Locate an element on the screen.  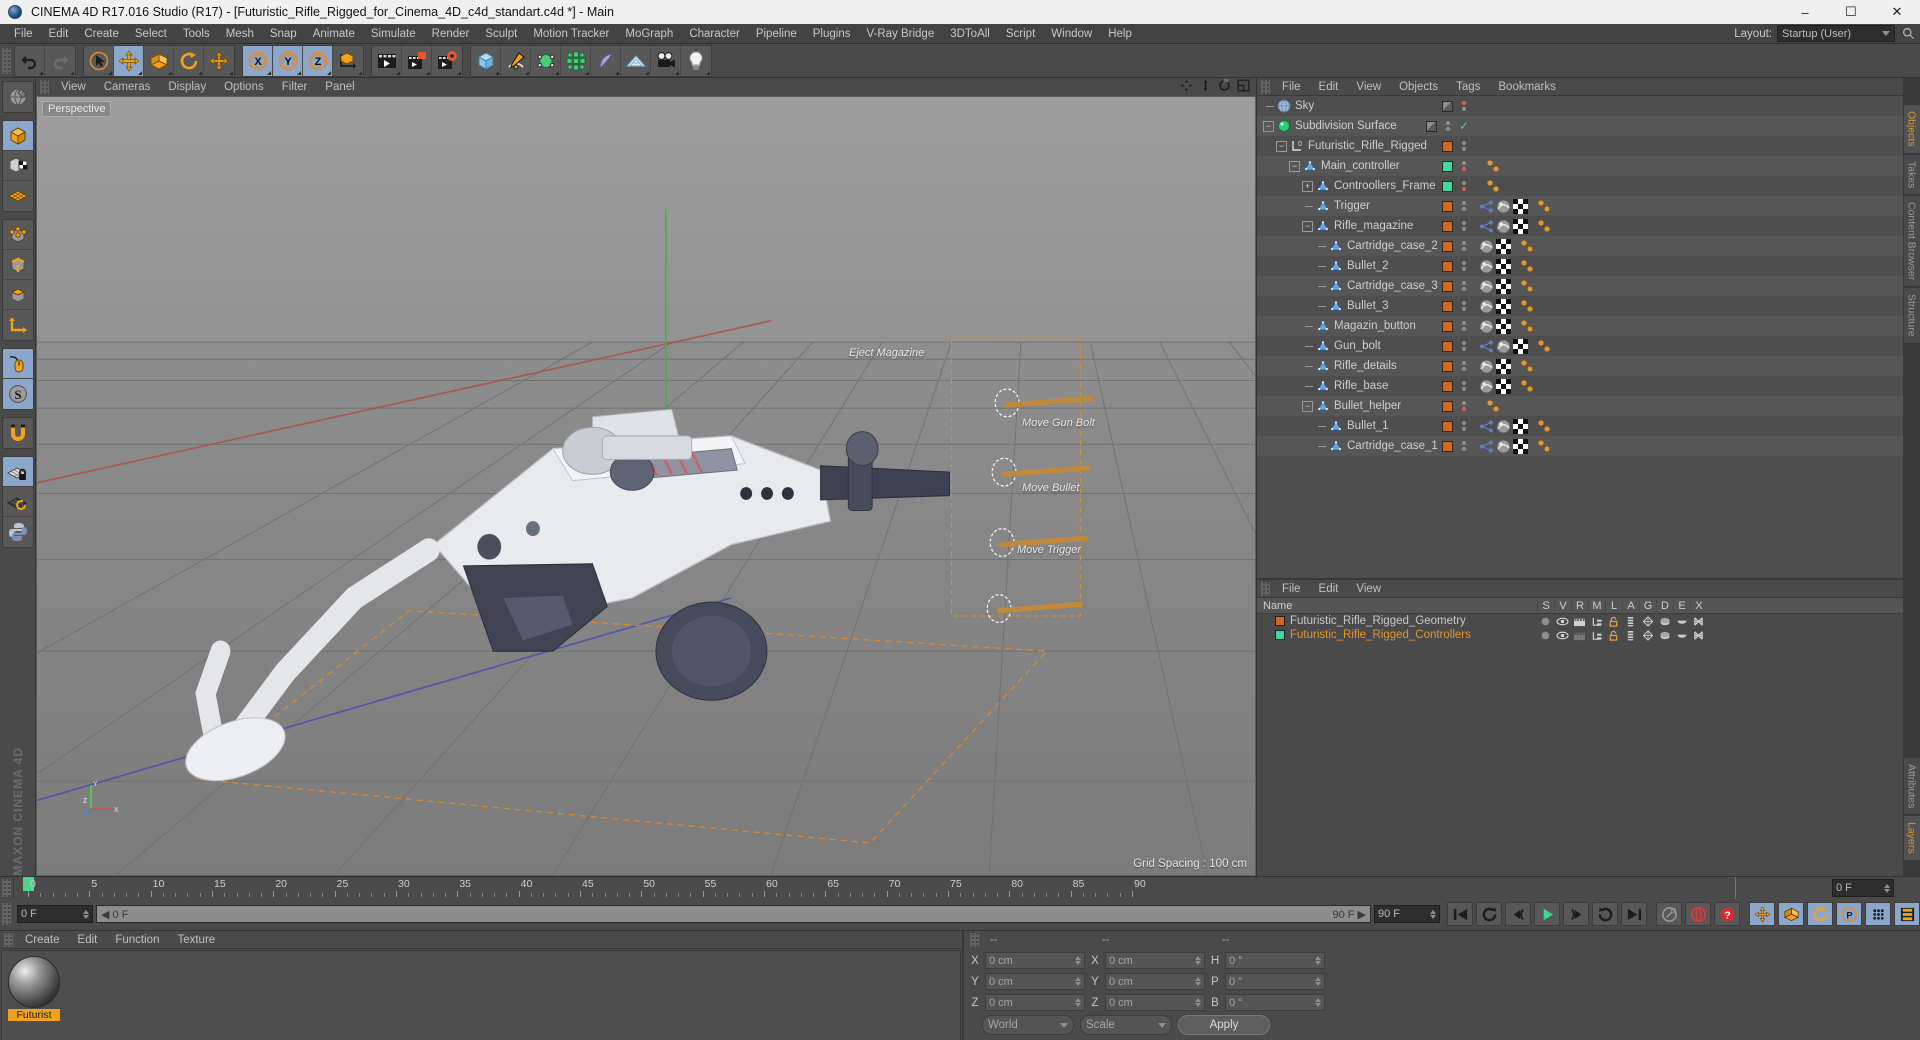
add-floor-icon is located at coordinates (636, 60).